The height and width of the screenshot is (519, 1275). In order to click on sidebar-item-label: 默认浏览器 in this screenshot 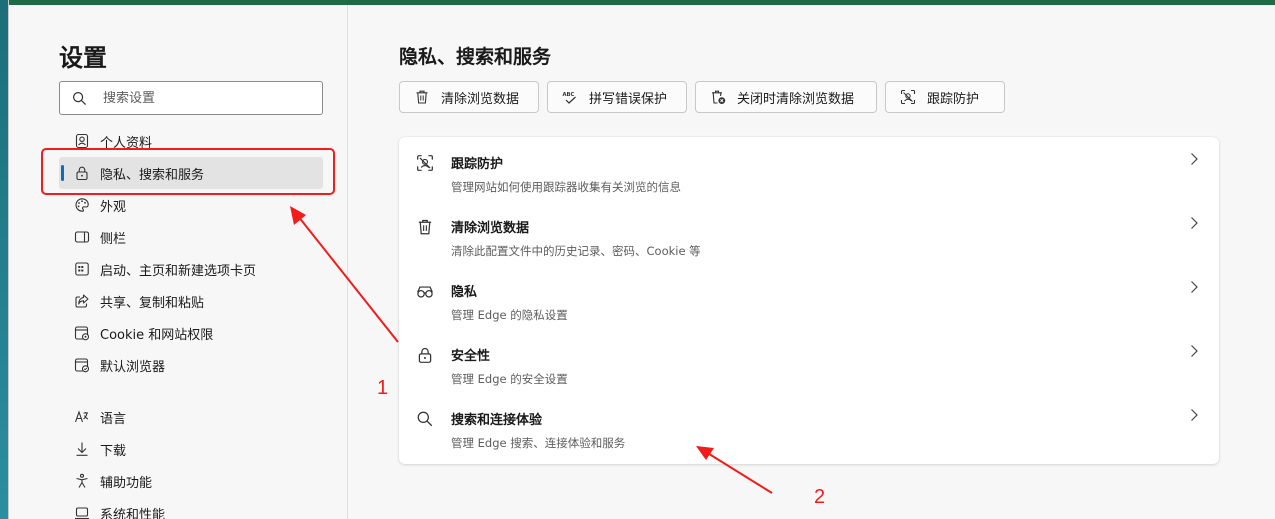, I will do `click(133, 367)`.